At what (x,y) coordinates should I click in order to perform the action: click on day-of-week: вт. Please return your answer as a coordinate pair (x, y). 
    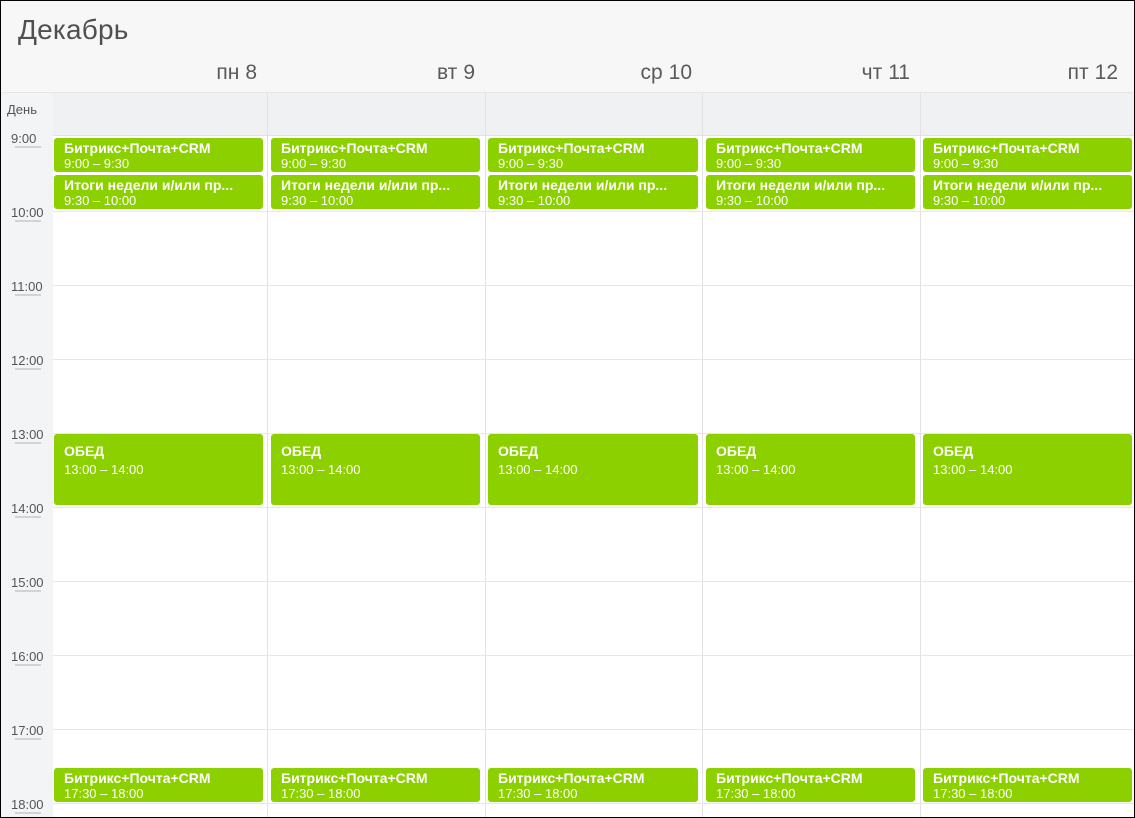
    Looking at the image, I should click on (447, 72).